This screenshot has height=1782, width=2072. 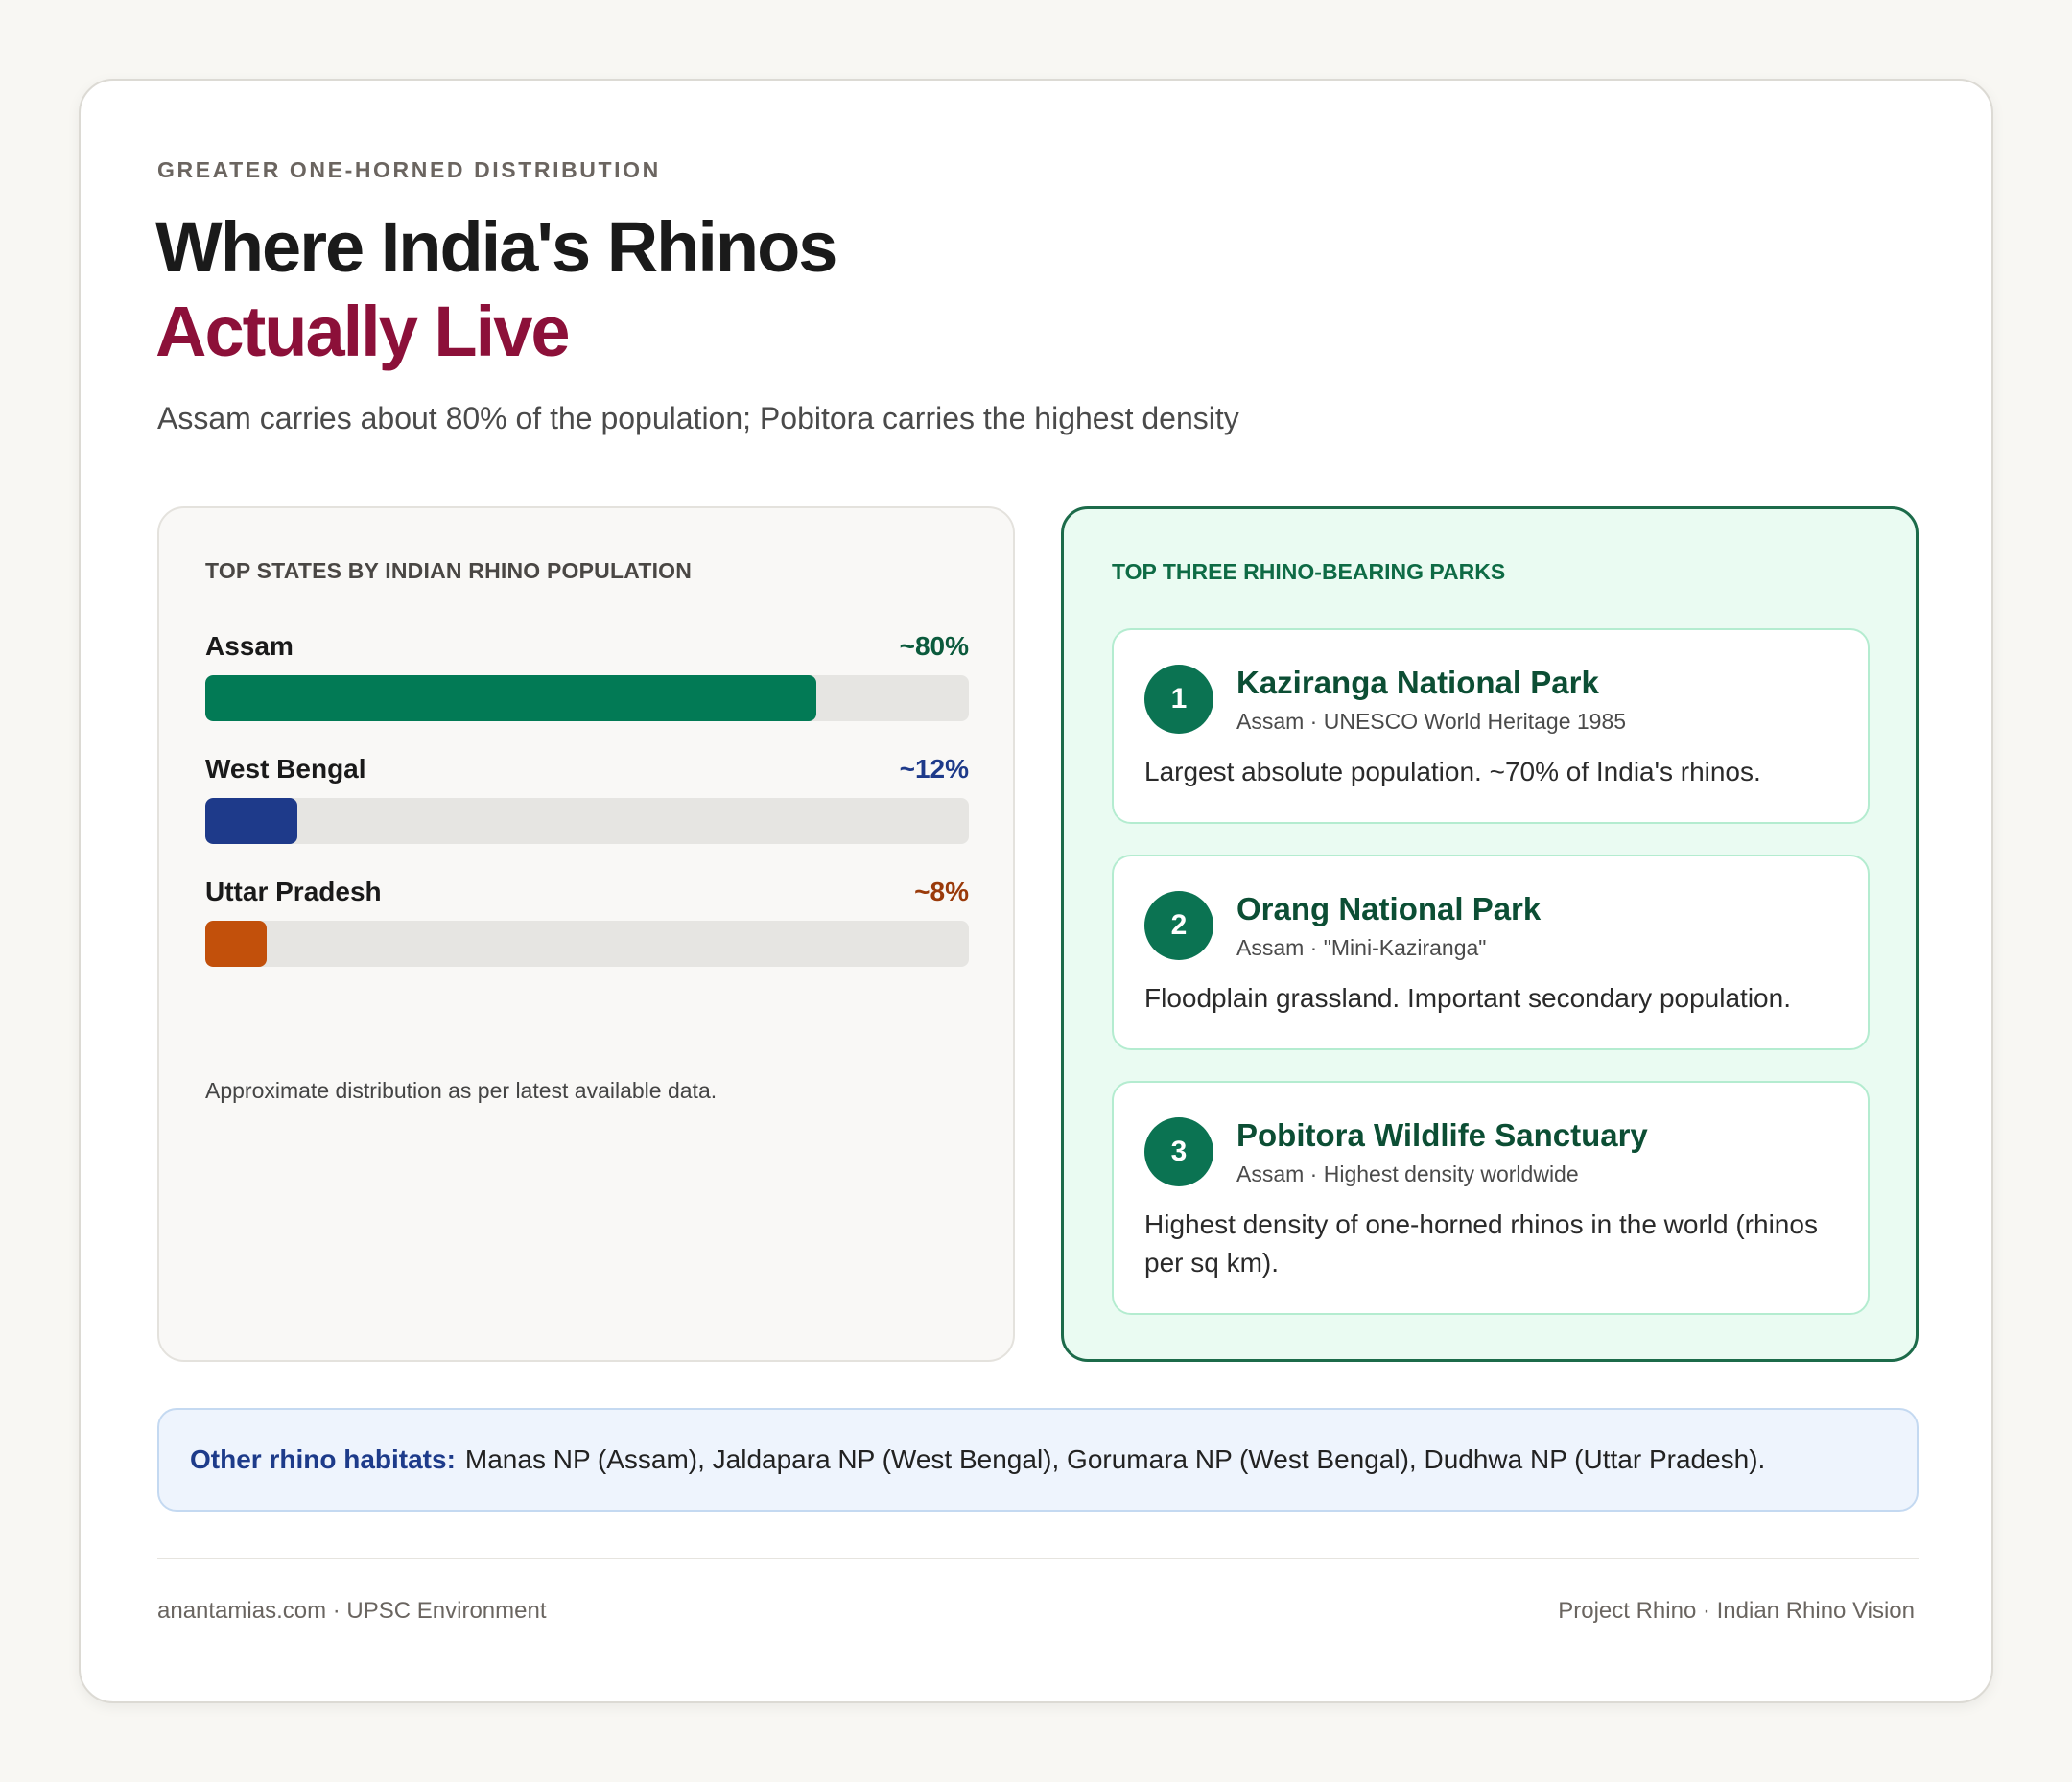 I want to click on page-title: Where India's Rhinos Actually Live, so click(x=496, y=289).